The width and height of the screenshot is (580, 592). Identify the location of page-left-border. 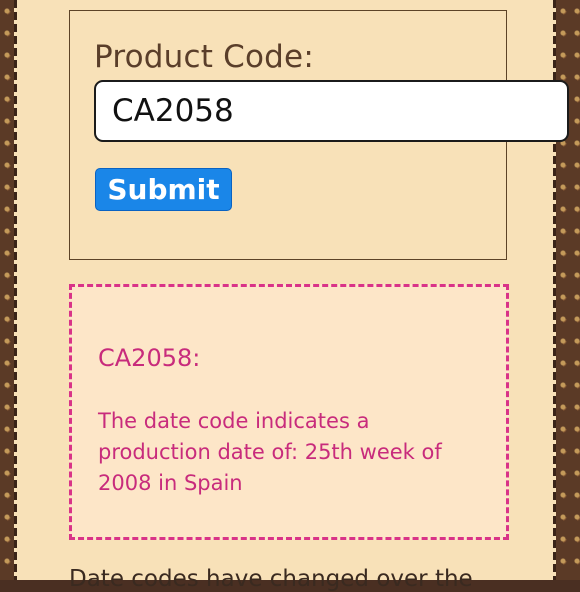
(15, 290).